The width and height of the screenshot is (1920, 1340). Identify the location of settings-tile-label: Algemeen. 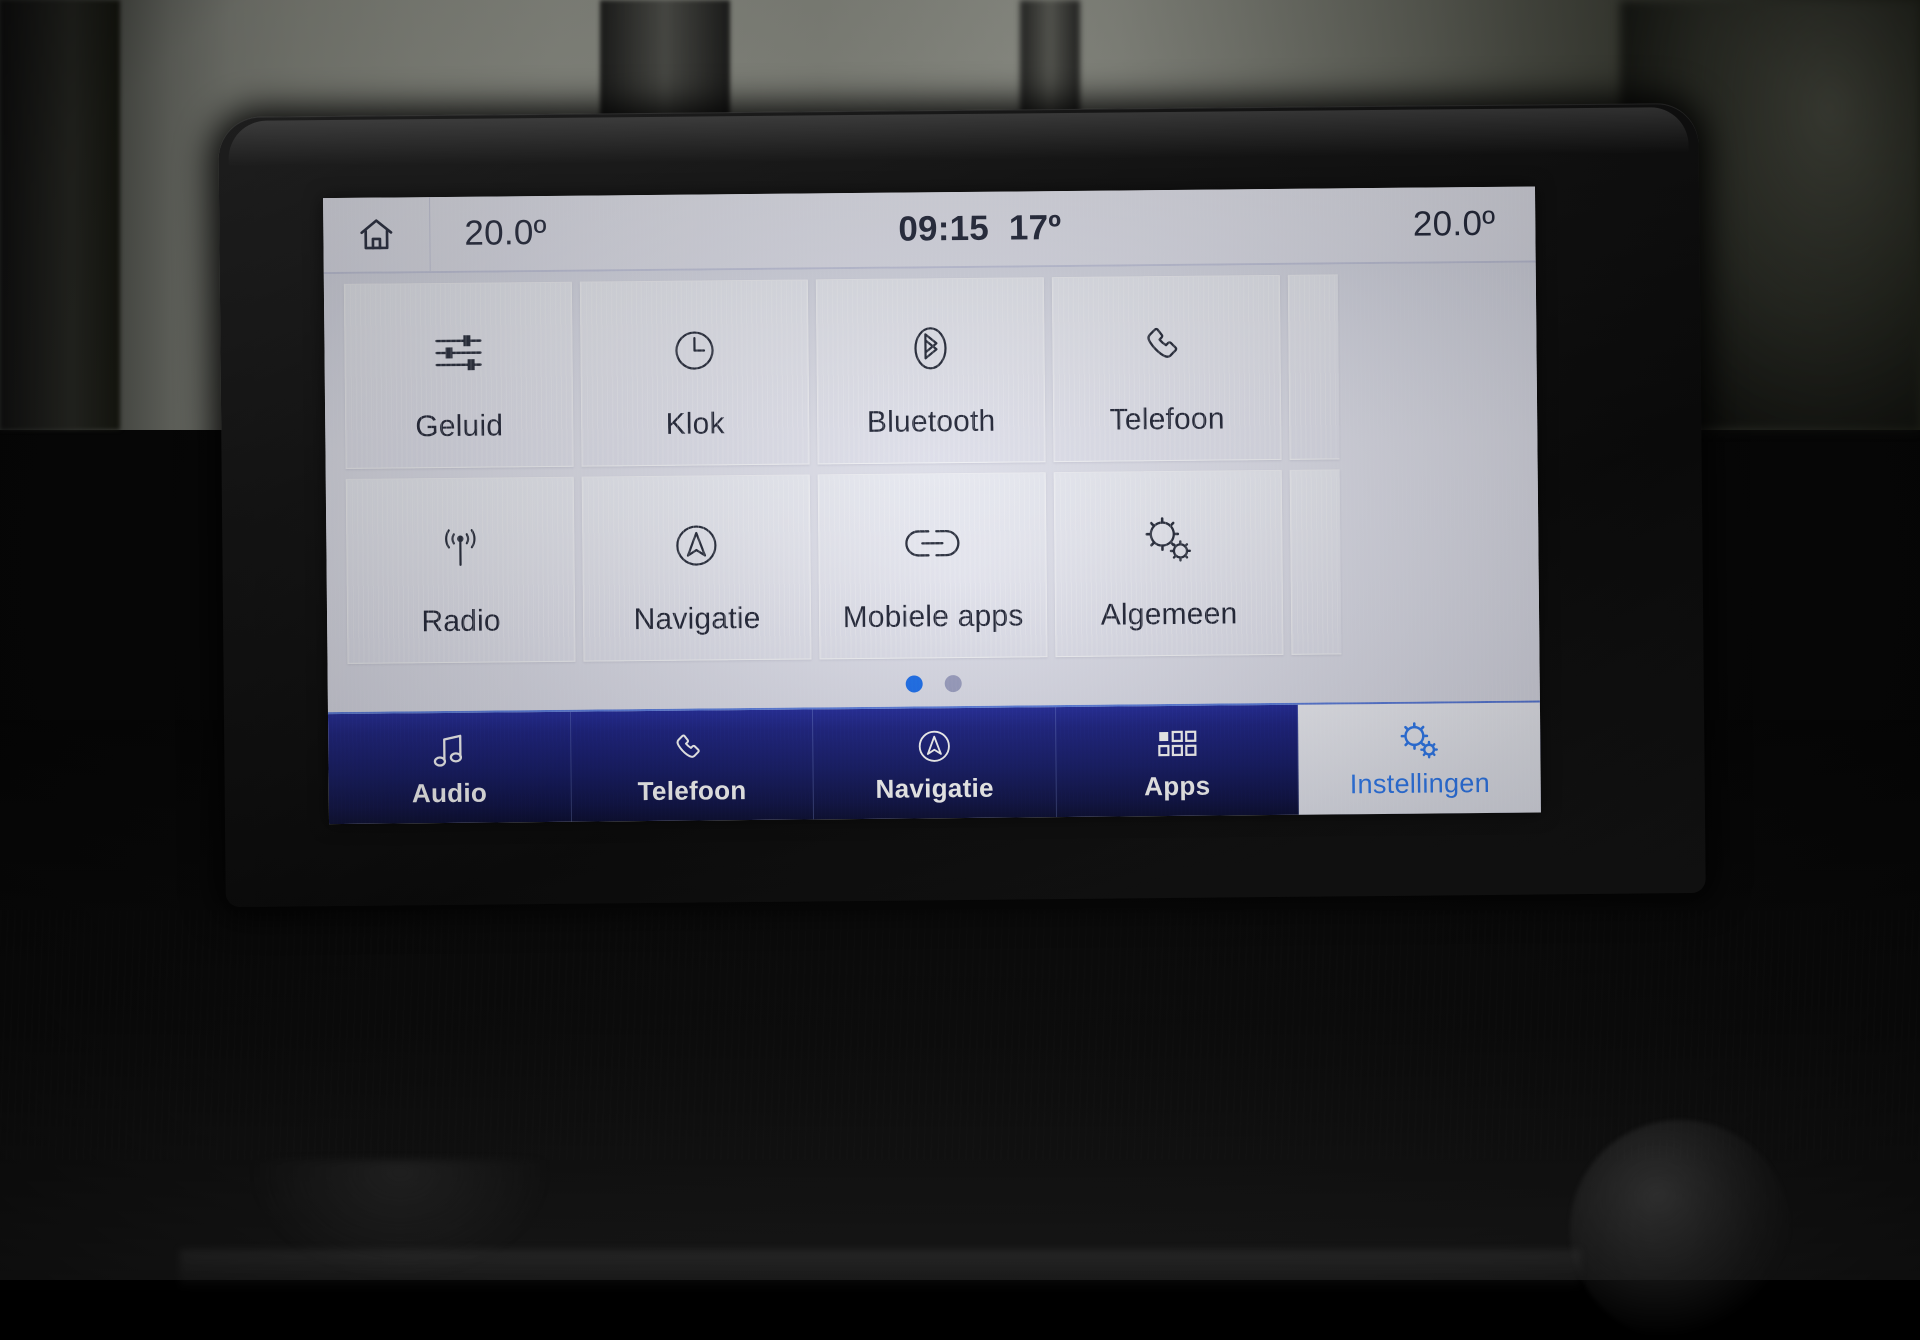
(1169, 614).